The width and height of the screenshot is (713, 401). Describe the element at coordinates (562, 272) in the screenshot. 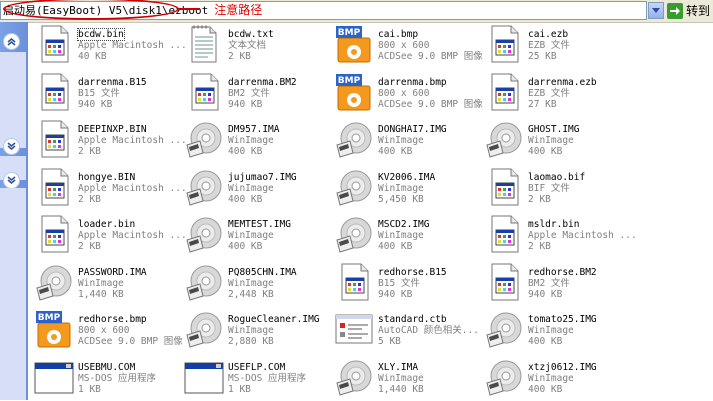

I see `file-name: redhorse.BM2` at that location.